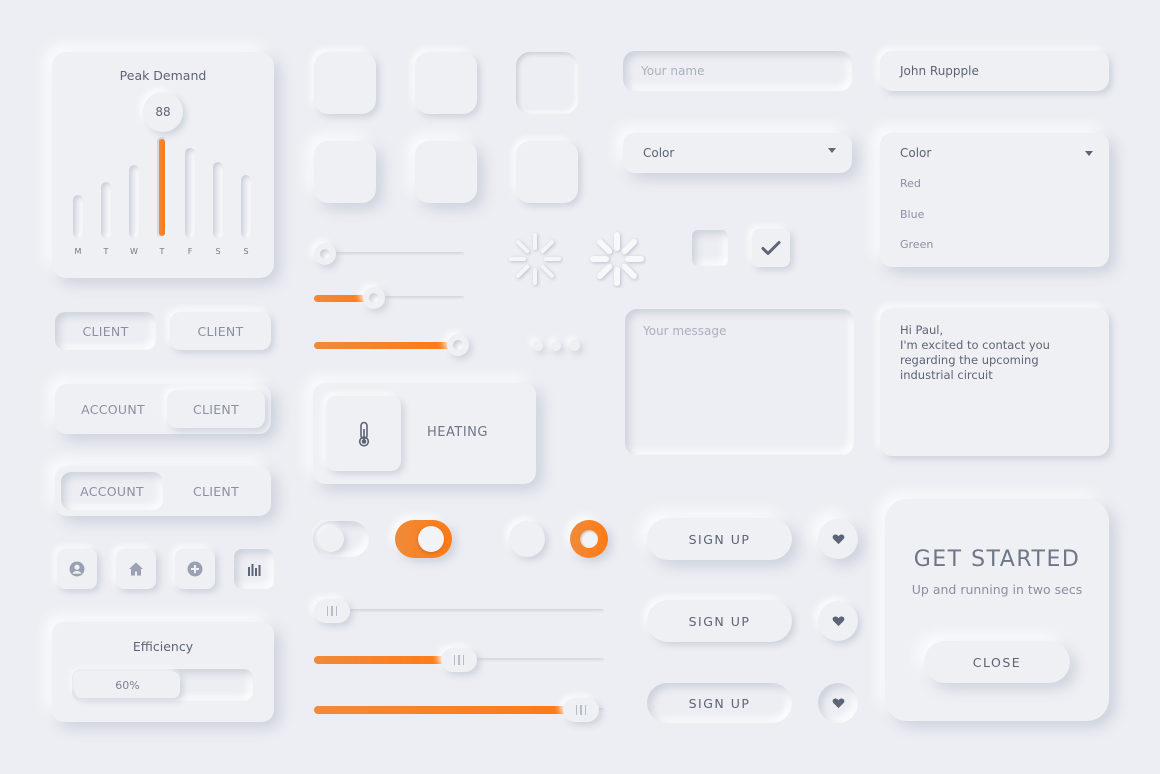 The height and width of the screenshot is (774, 1160). What do you see at coordinates (719, 703) in the screenshot?
I see `signup-button-pressed: SIGN UP` at bounding box center [719, 703].